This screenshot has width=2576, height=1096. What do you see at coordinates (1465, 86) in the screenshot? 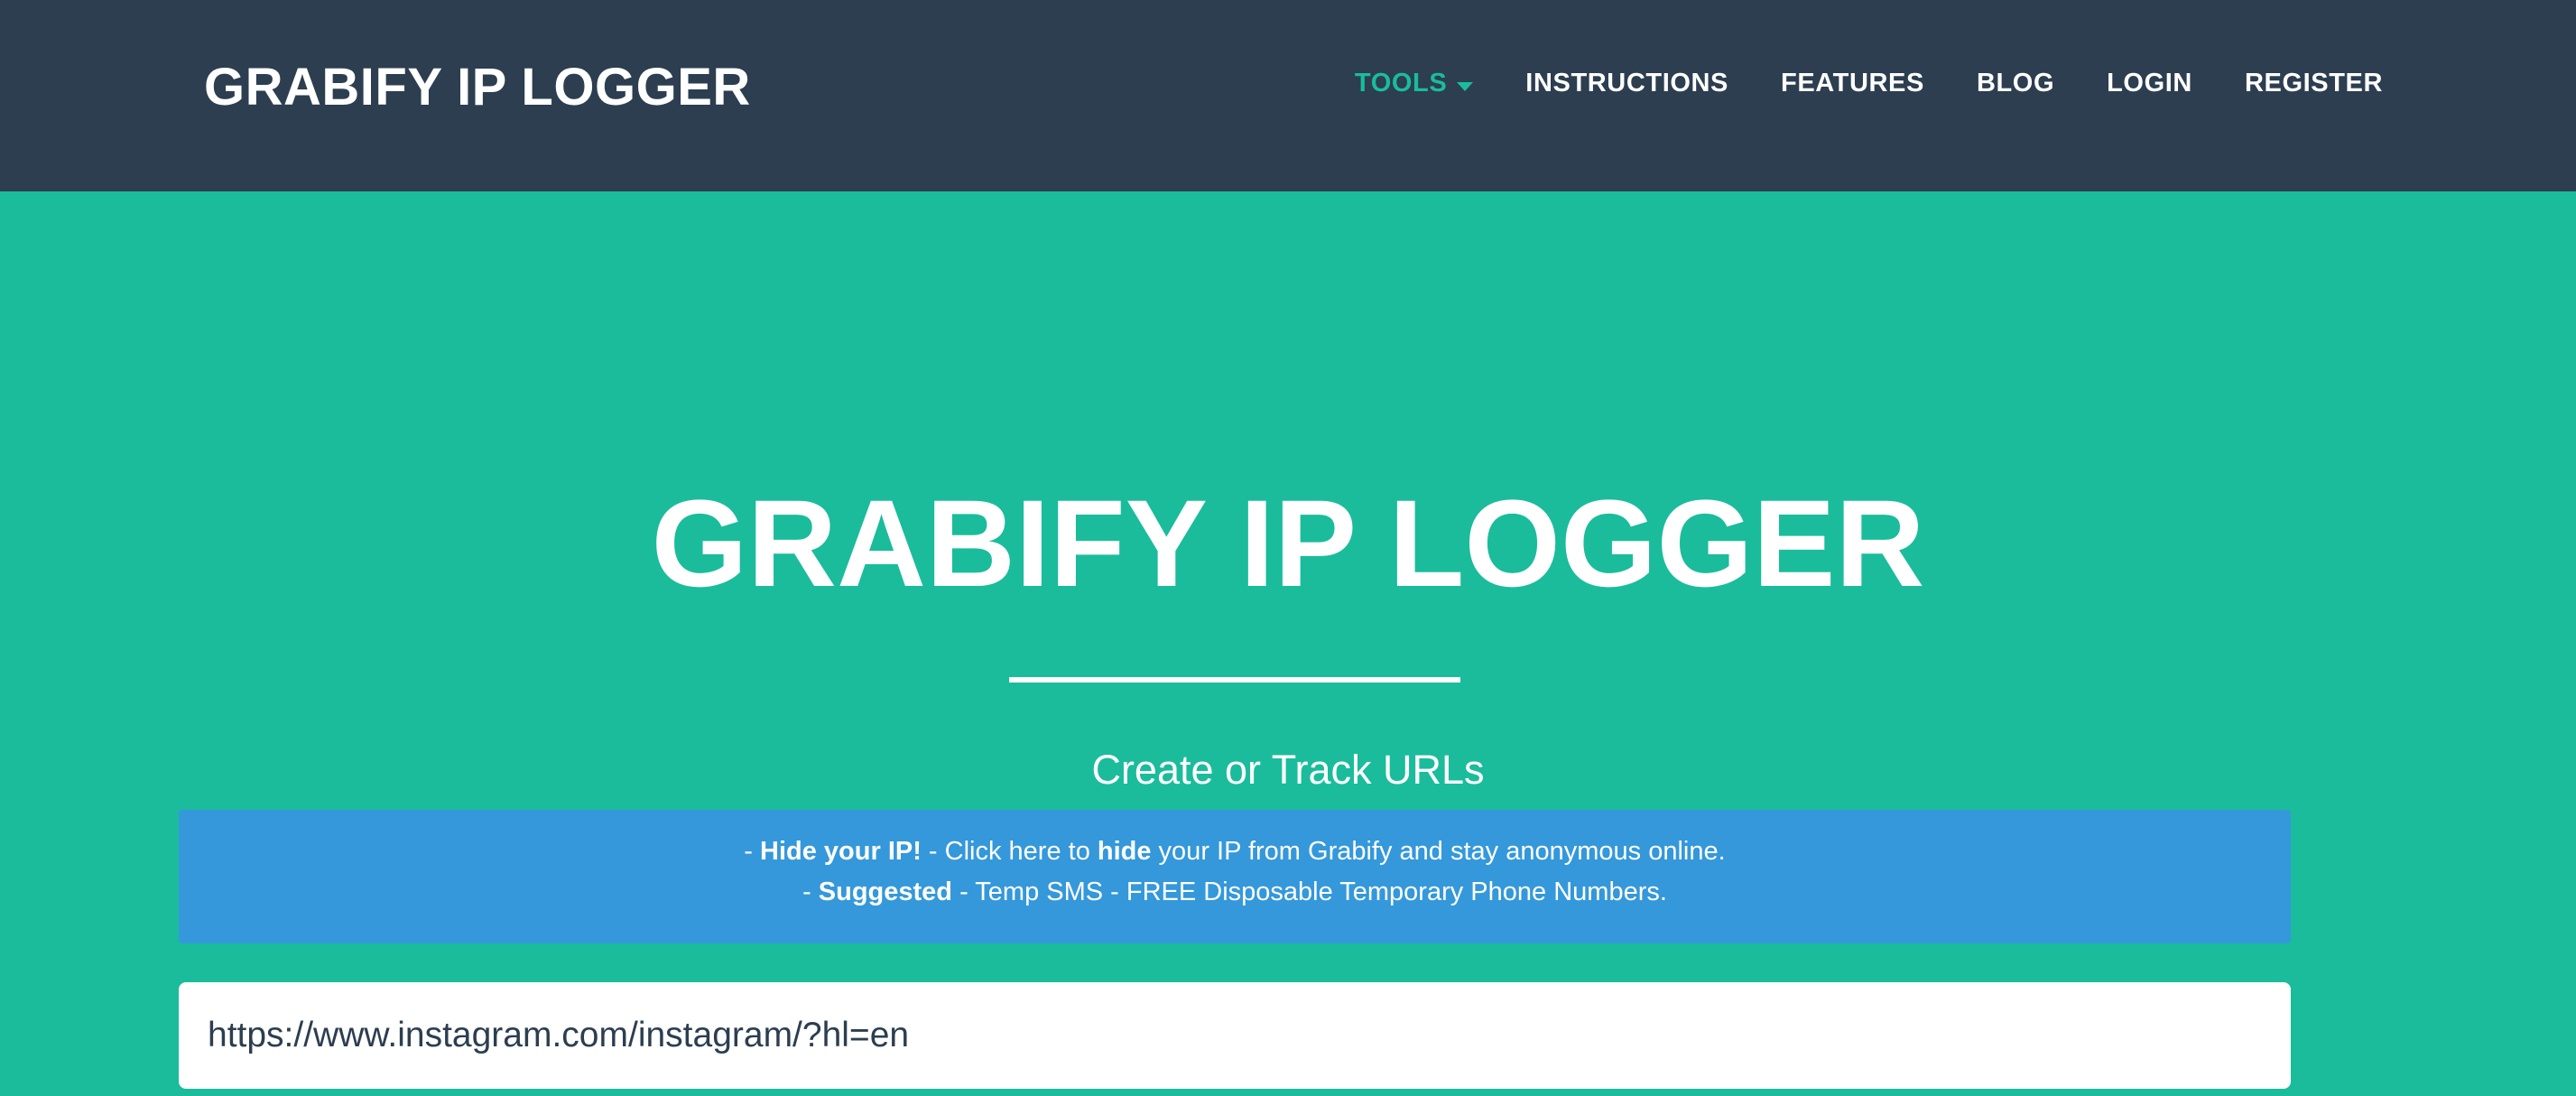
I see `chevron-down-icon` at bounding box center [1465, 86].